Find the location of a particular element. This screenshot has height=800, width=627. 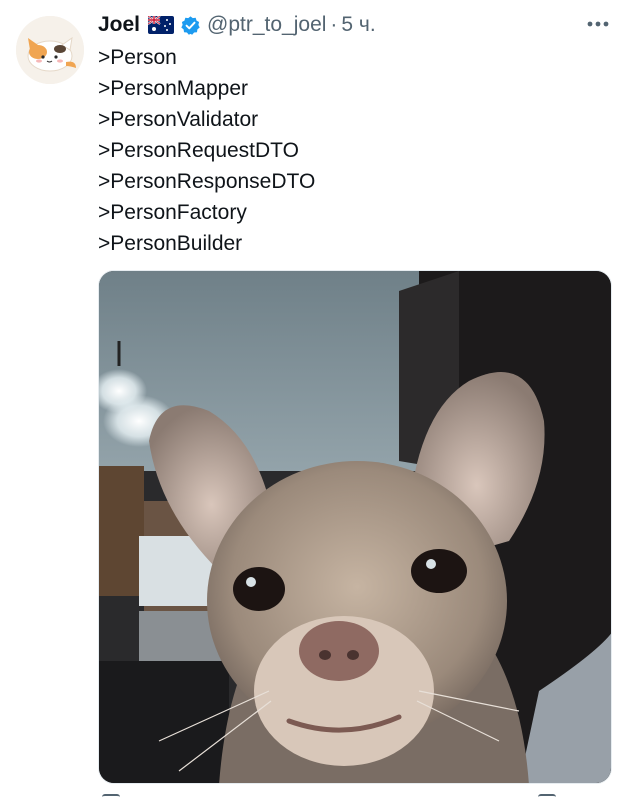

tweet-text-line: >PersonFactory is located at coordinates (172, 212).